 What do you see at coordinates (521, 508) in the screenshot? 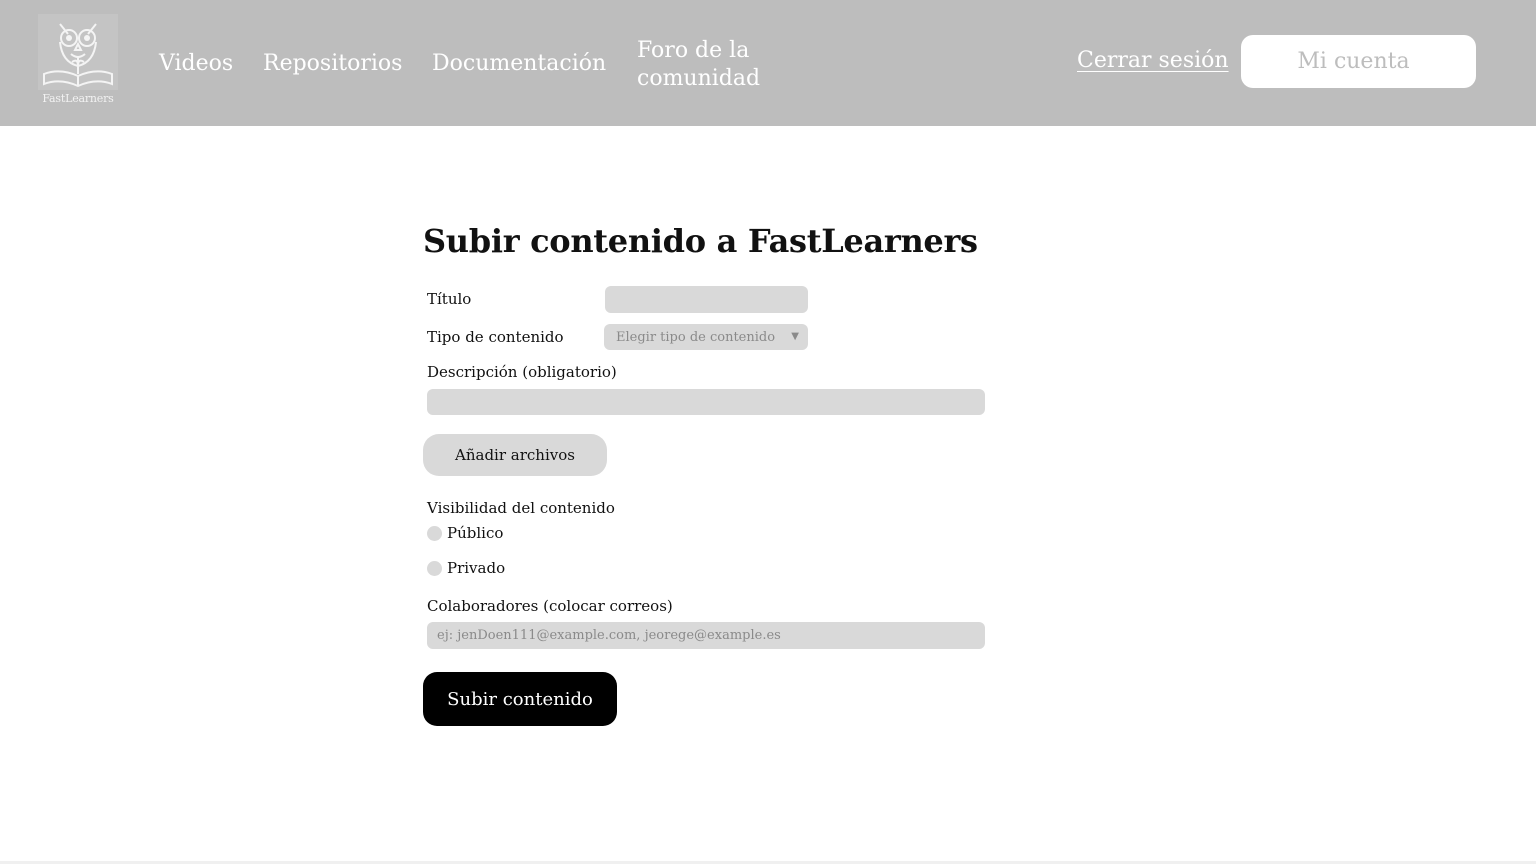
I see `visibility-label: Visibilidad del contenido` at bounding box center [521, 508].